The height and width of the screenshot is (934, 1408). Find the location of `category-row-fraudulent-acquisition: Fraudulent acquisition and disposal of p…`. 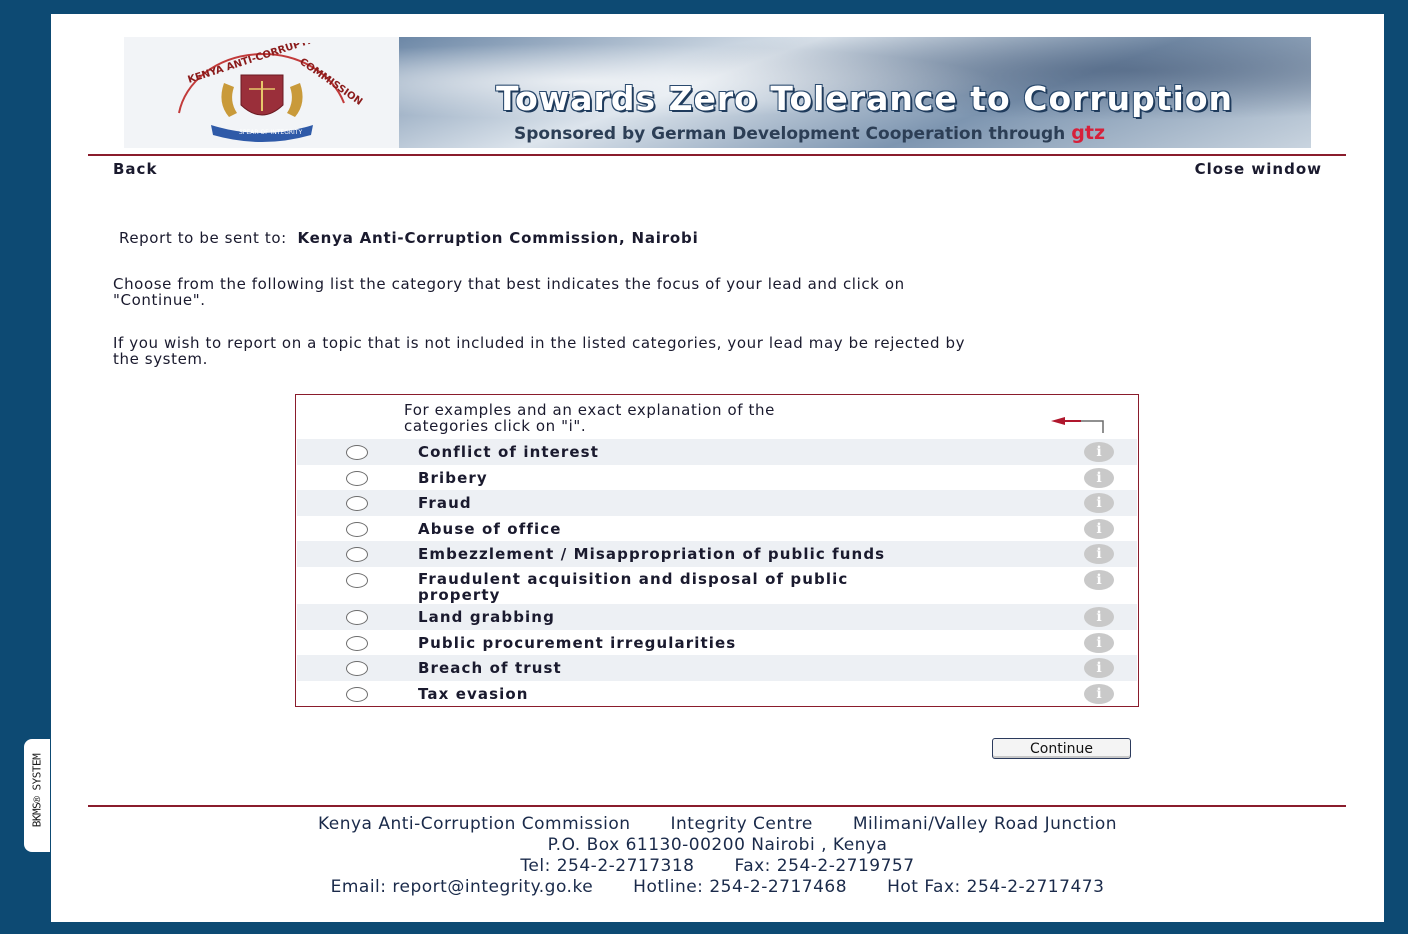

category-row-fraudulent-acquisition: Fraudulent acquisition and disposal of p… is located at coordinates (717, 585).